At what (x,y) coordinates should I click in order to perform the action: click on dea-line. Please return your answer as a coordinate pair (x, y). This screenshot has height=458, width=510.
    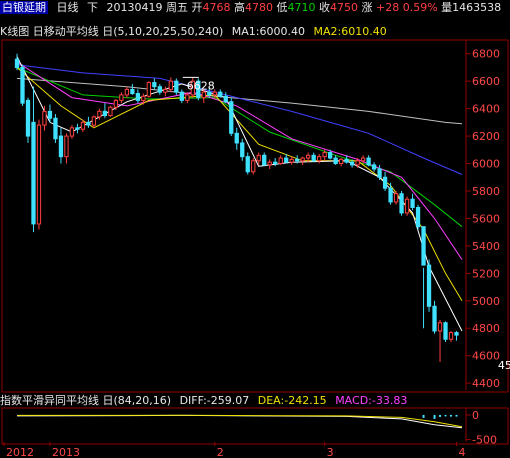
    Looking at the image, I should click on (239, 421).